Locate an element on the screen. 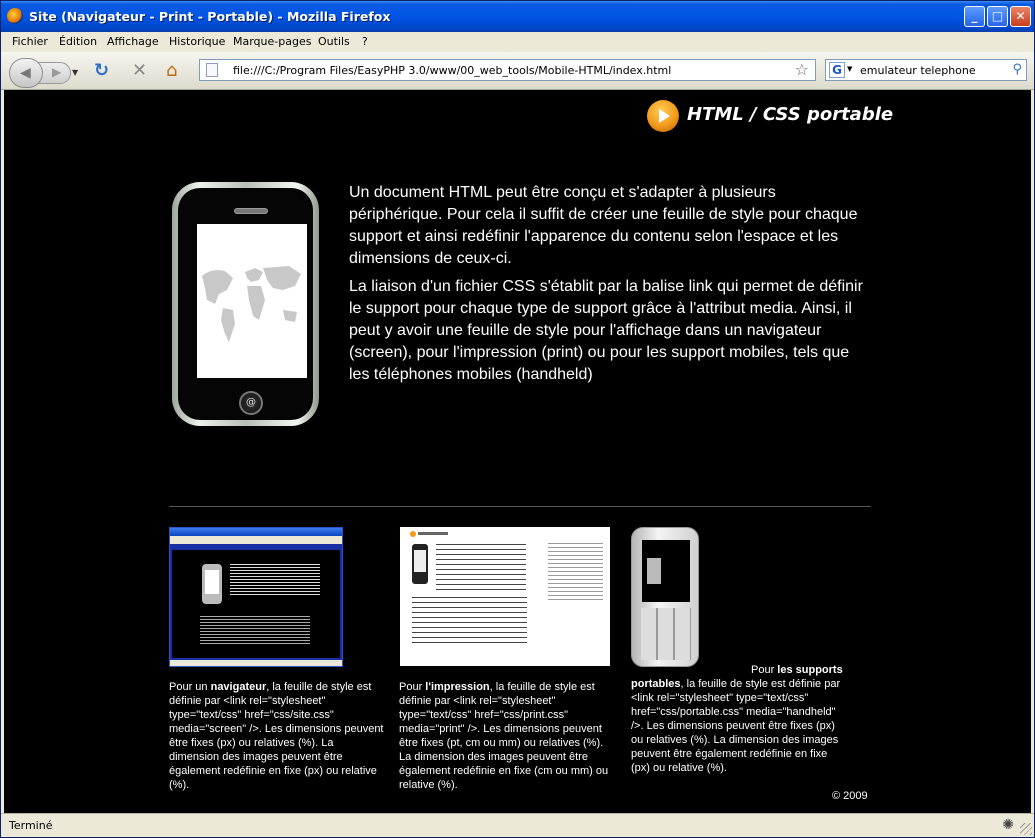  menu-outils: Outils is located at coordinates (334, 41).